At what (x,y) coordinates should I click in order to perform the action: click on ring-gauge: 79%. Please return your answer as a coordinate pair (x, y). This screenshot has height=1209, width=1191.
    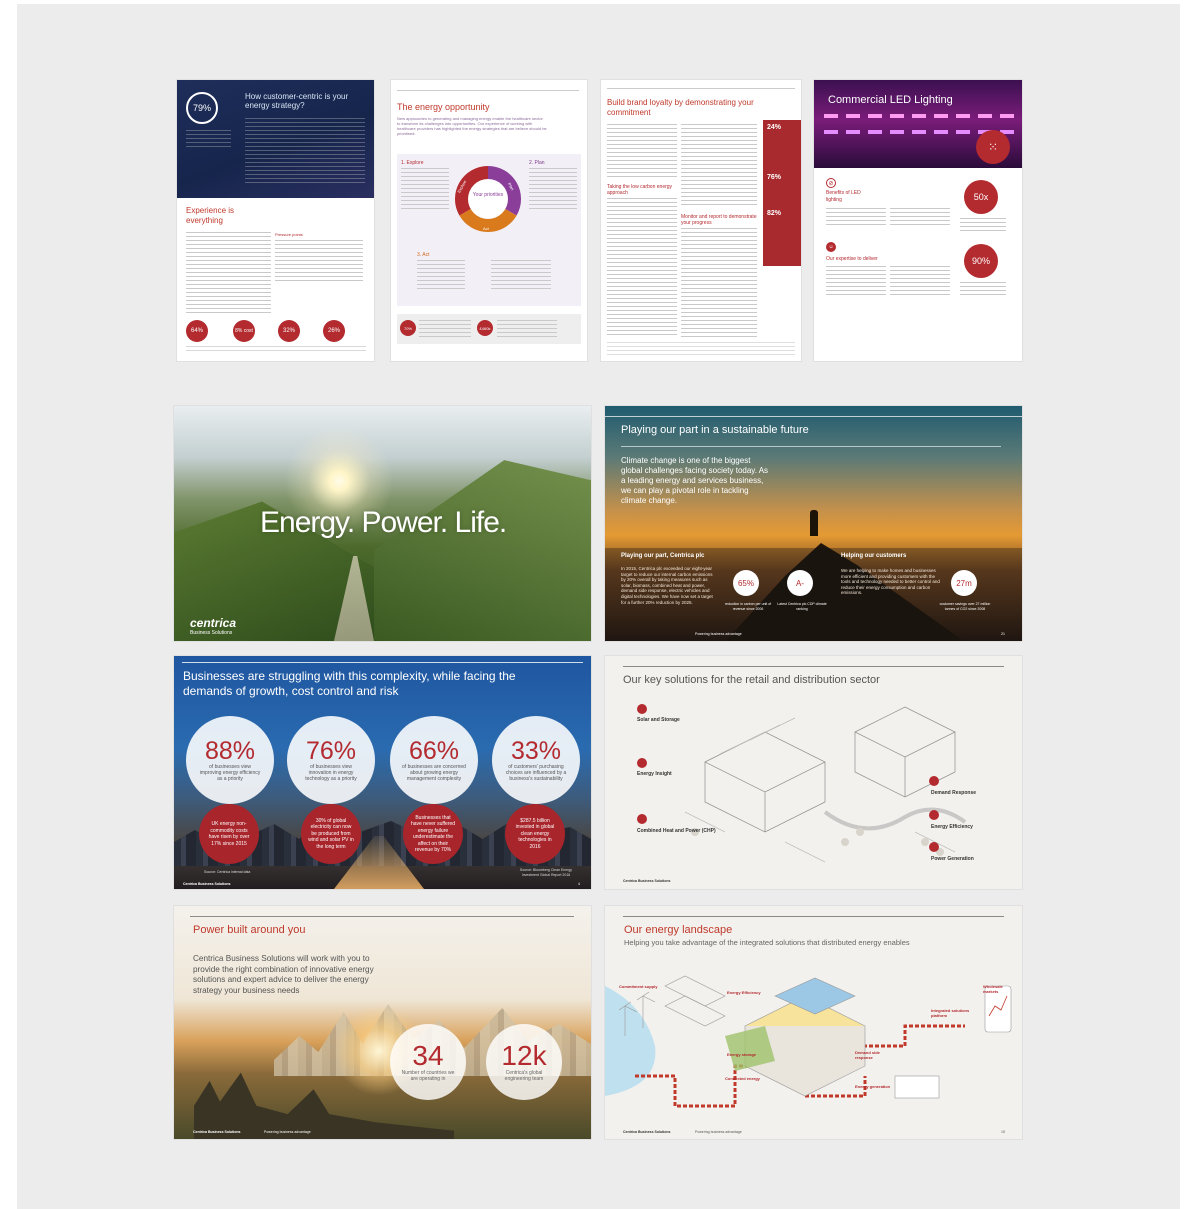
    Looking at the image, I should click on (202, 108).